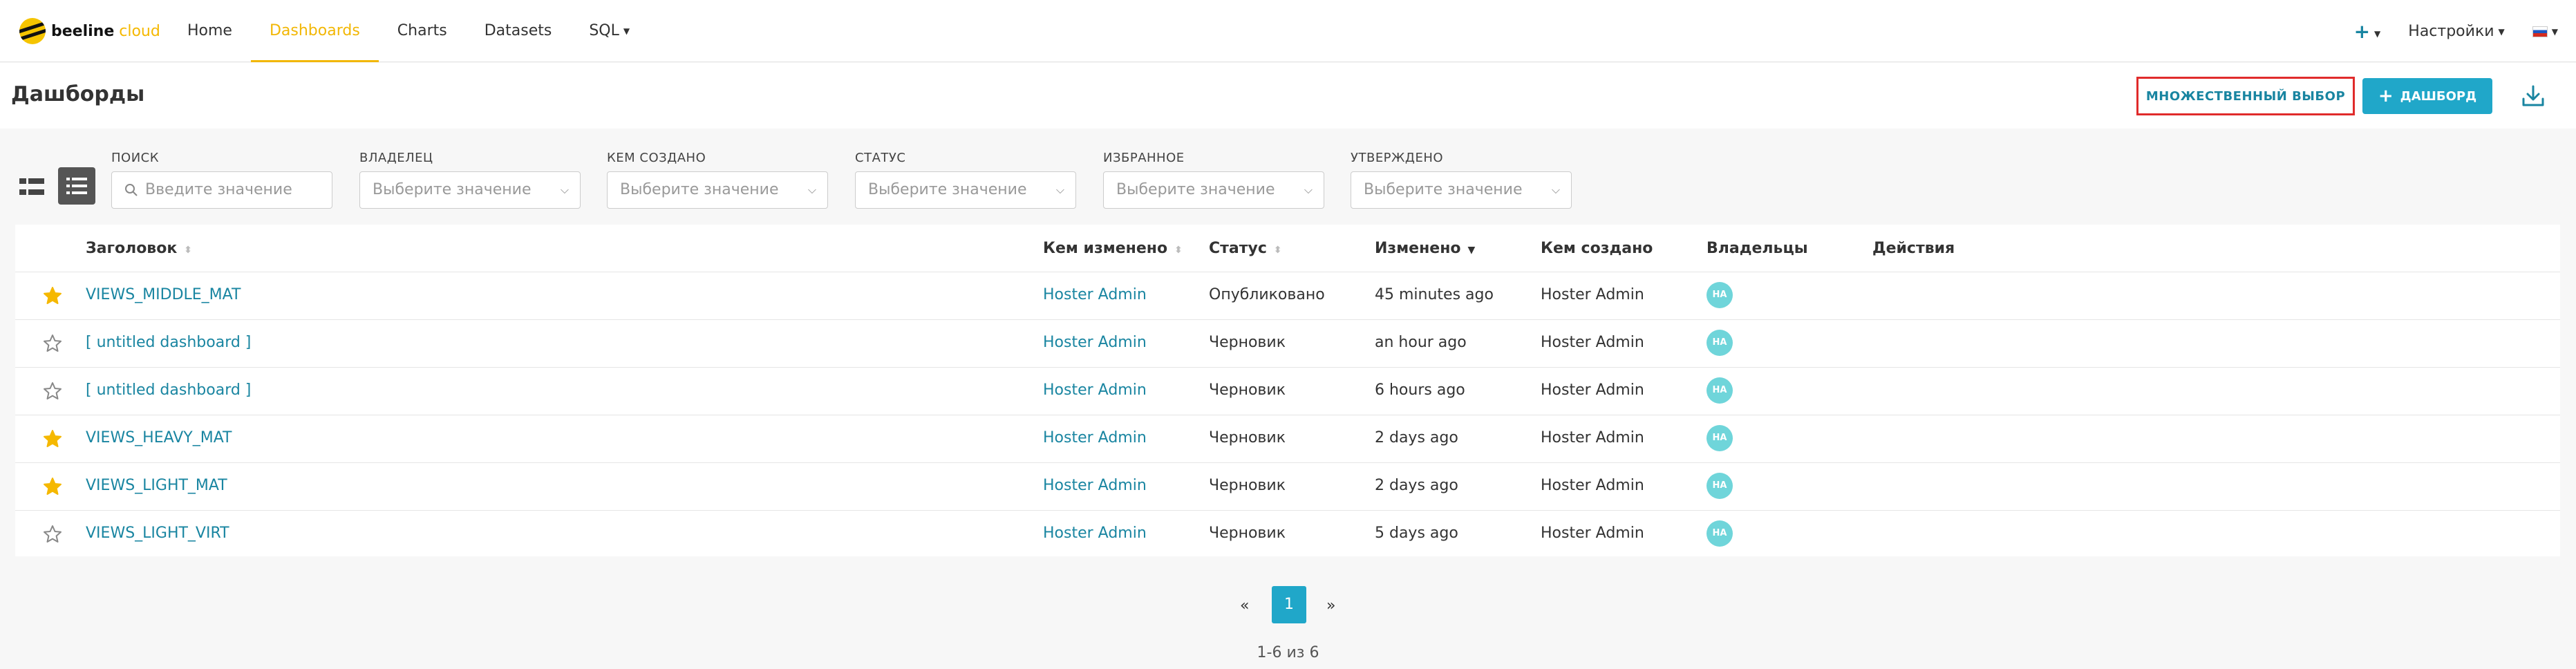 The height and width of the screenshot is (669, 2576). I want to click on nav-sql: SQL ▼, so click(609, 31).